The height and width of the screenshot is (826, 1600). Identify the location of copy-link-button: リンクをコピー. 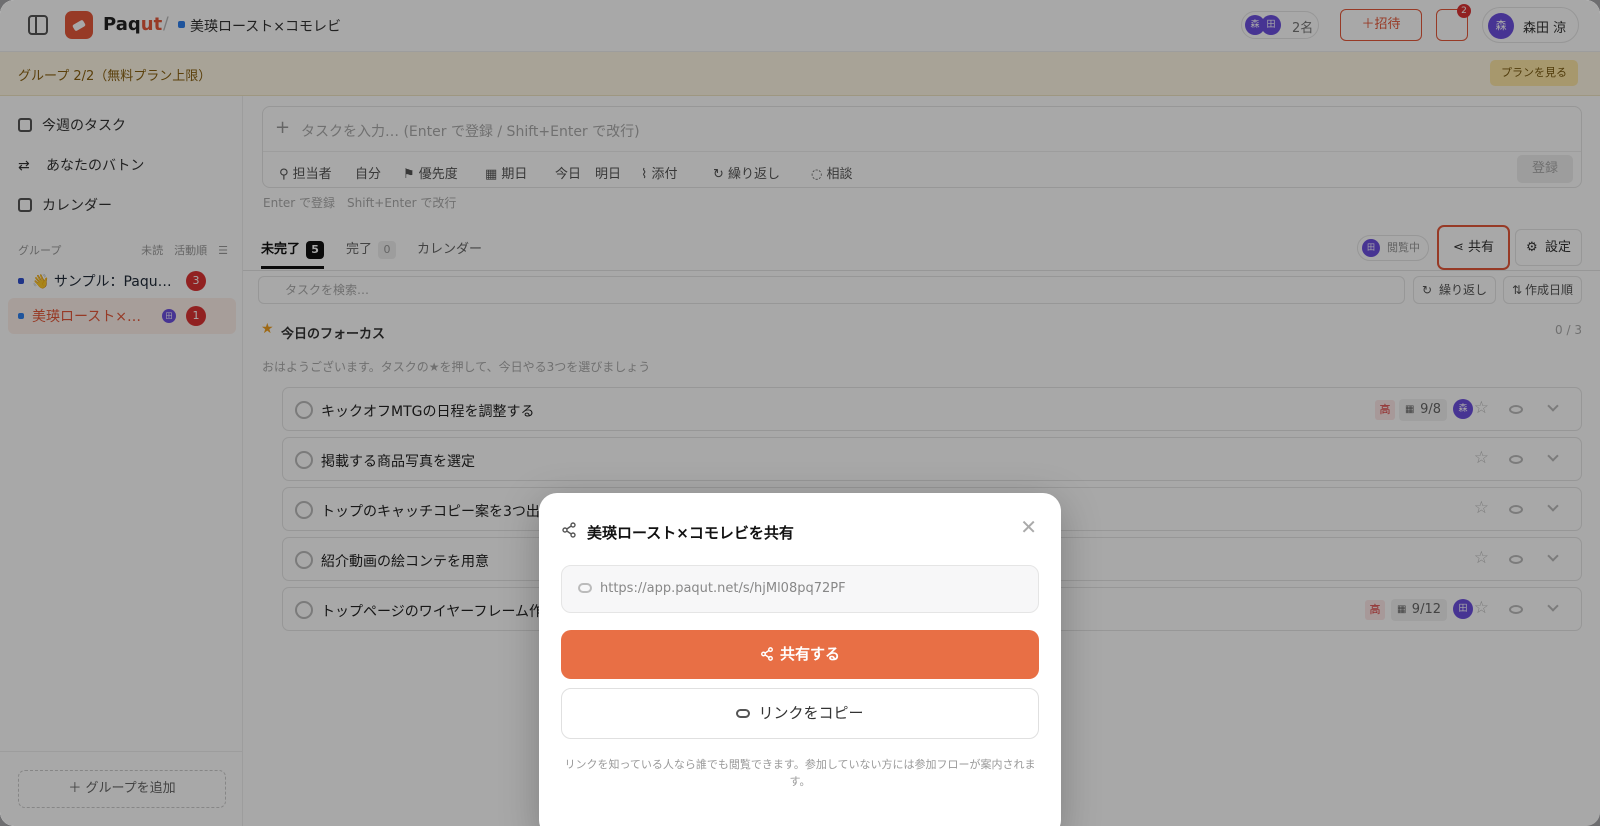
(800, 713).